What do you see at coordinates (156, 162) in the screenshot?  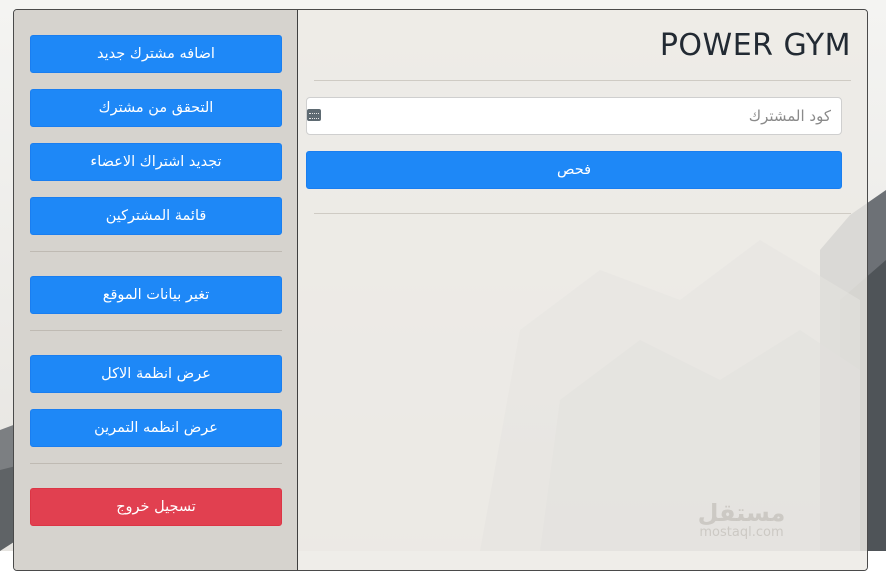 I see `renew-membership-button: تجديد اشتراك الاعضاء` at bounding box center [156, 162].